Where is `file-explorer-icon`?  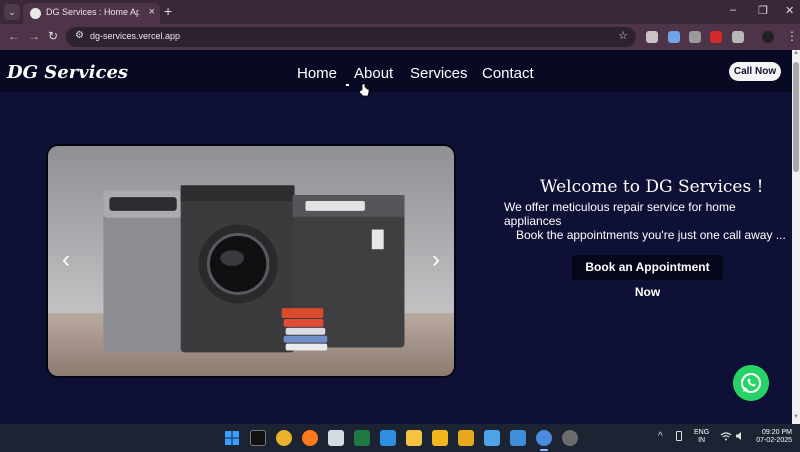
file-explorer-icon is located at coordinates (414, 438).